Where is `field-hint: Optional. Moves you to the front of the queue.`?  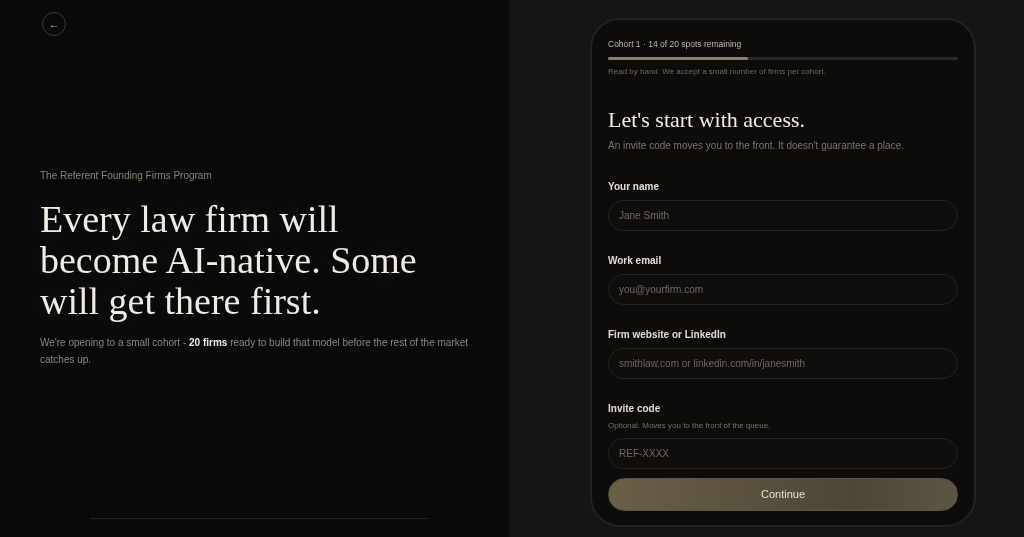
field-hint: Optional. Moves you to the front of the queue. is located at coordinates (690, 425).